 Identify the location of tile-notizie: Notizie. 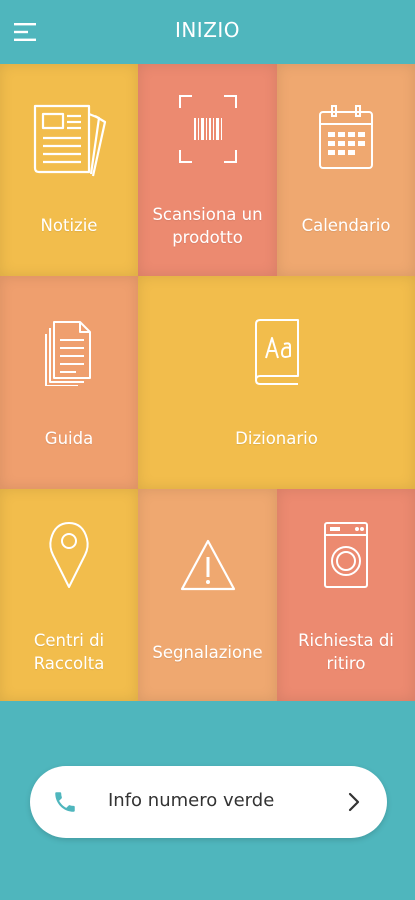
(69, 170).